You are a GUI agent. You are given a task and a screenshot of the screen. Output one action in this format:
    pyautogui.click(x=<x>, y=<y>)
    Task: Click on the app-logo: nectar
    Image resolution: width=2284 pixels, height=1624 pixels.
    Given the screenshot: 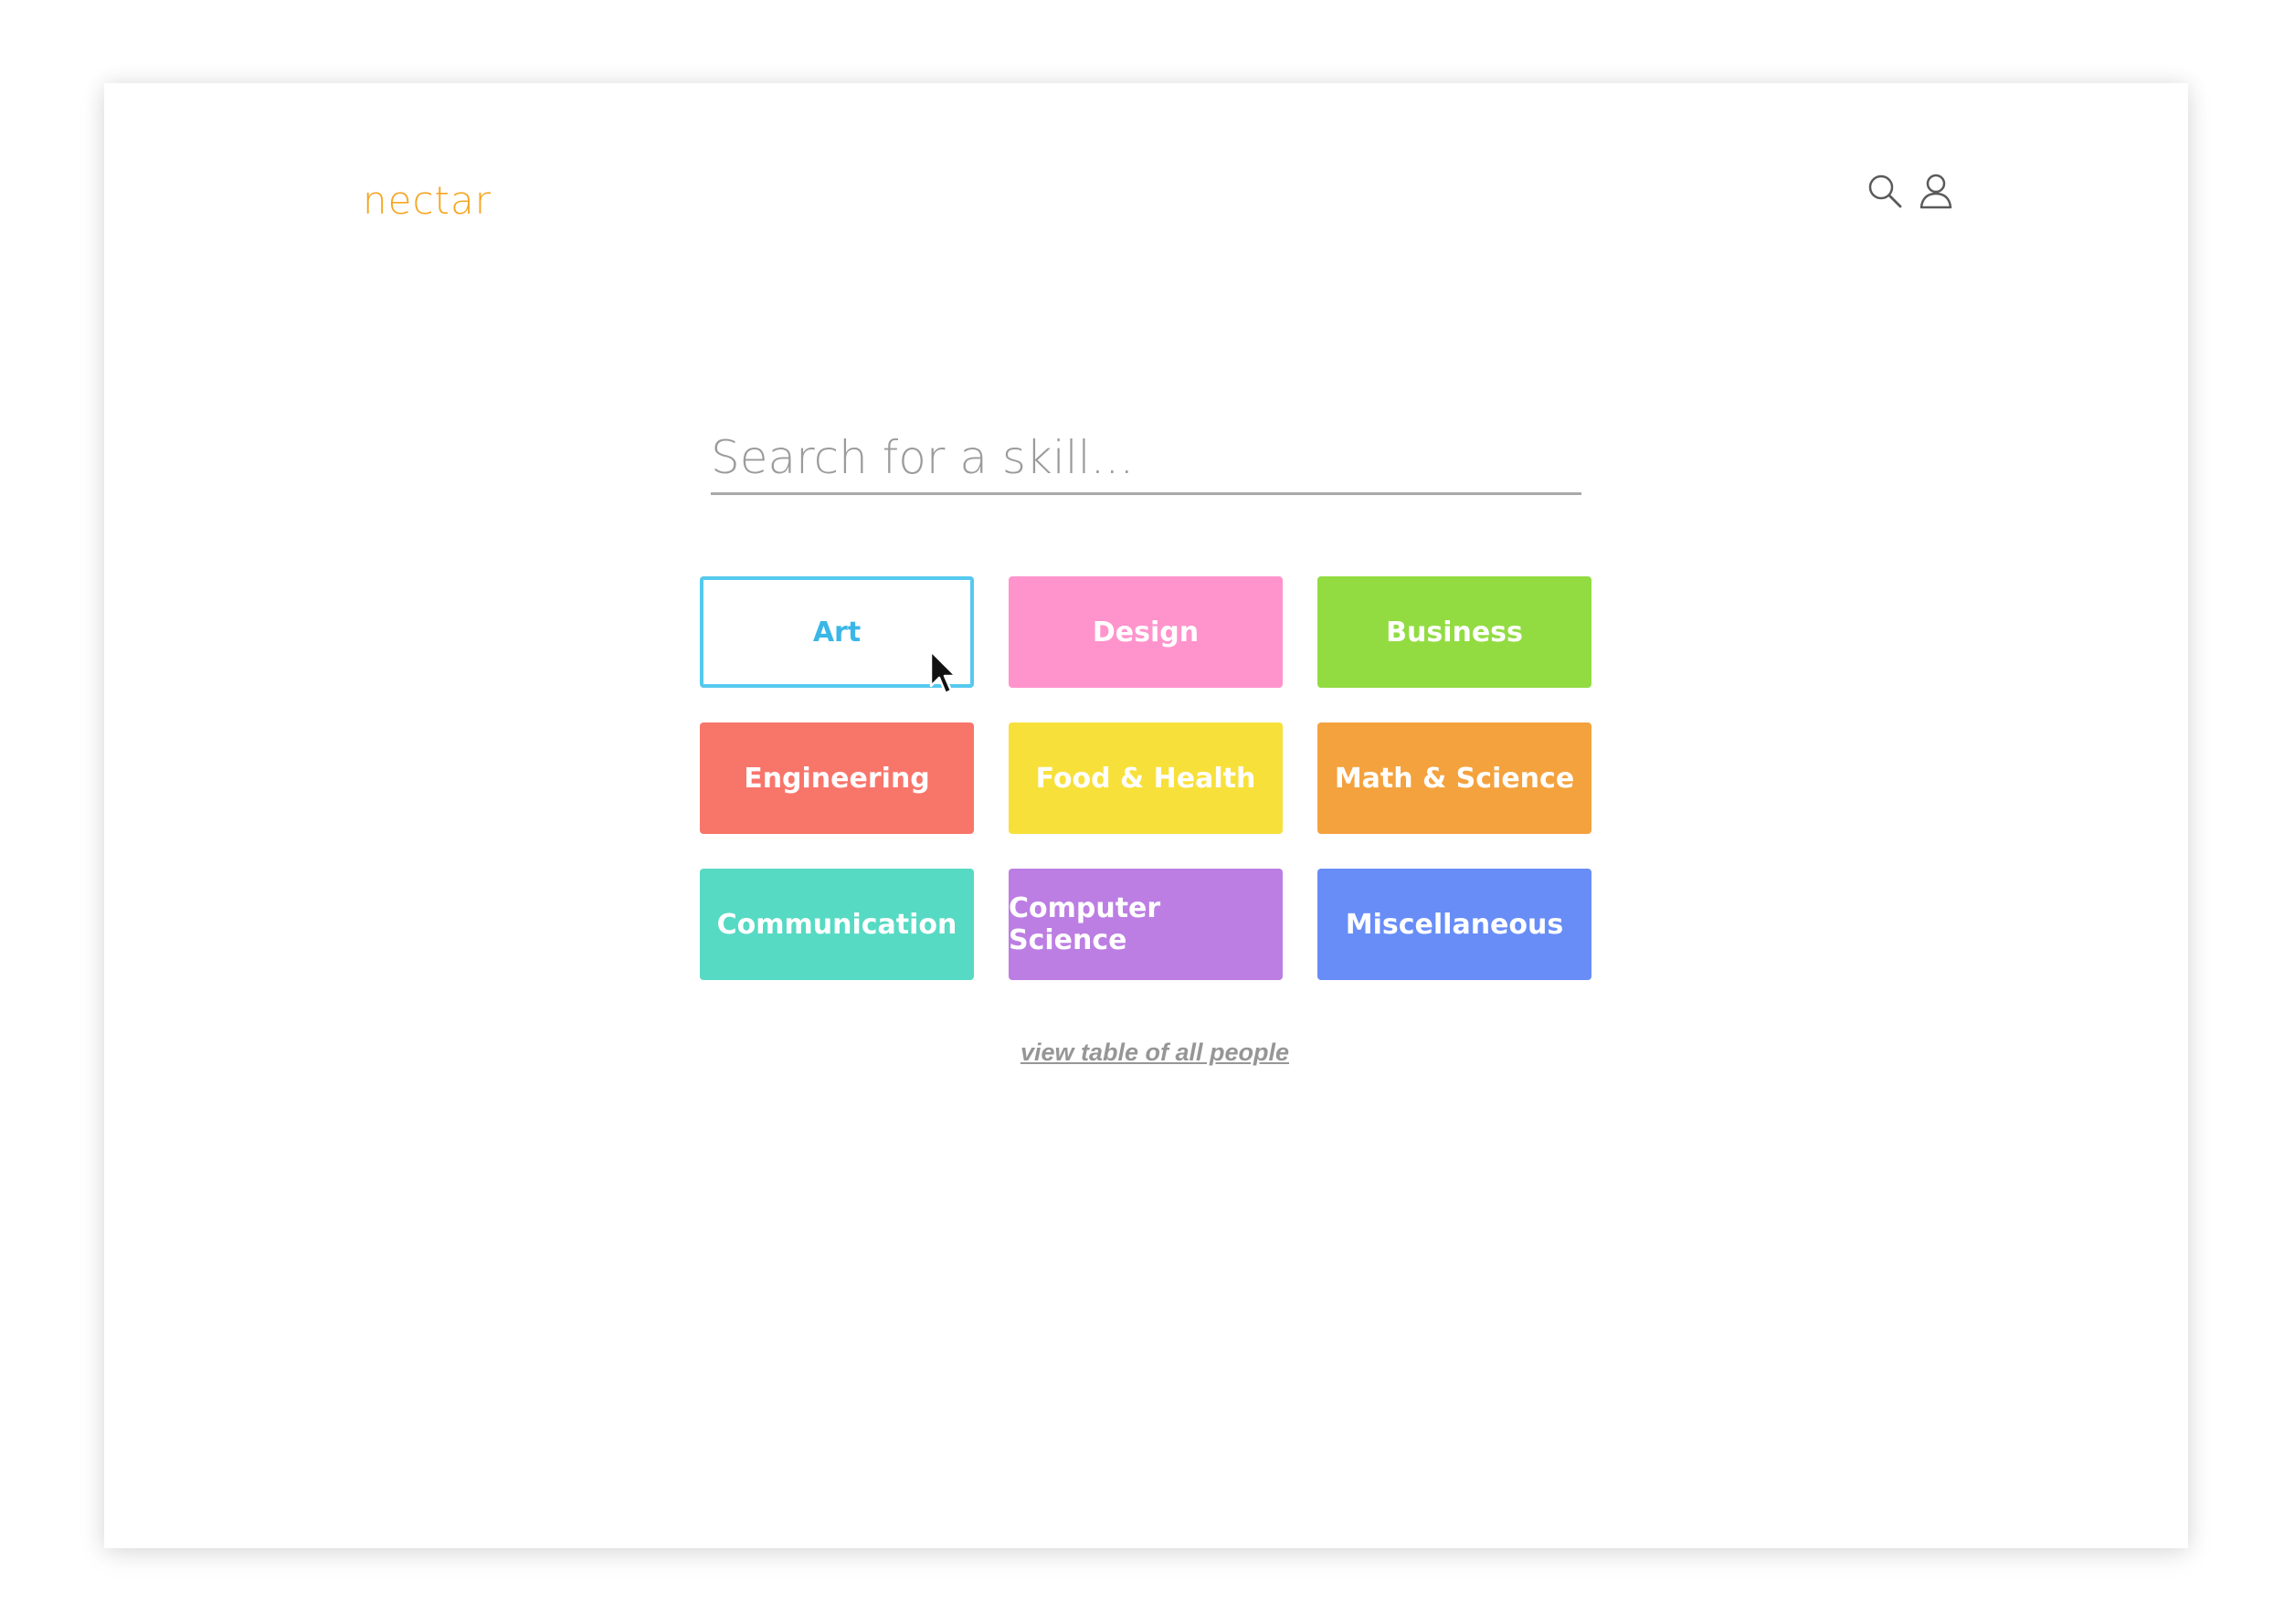 What is the action you would take?
    pyautogui.click(x=427, y=201)
    